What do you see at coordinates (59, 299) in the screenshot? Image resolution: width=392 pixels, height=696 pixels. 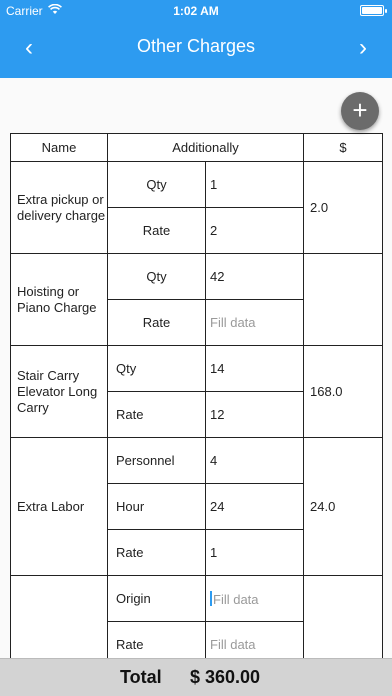 I see `charge-name: Hoisting or Piano Charge` at bounding box center [59, 299].